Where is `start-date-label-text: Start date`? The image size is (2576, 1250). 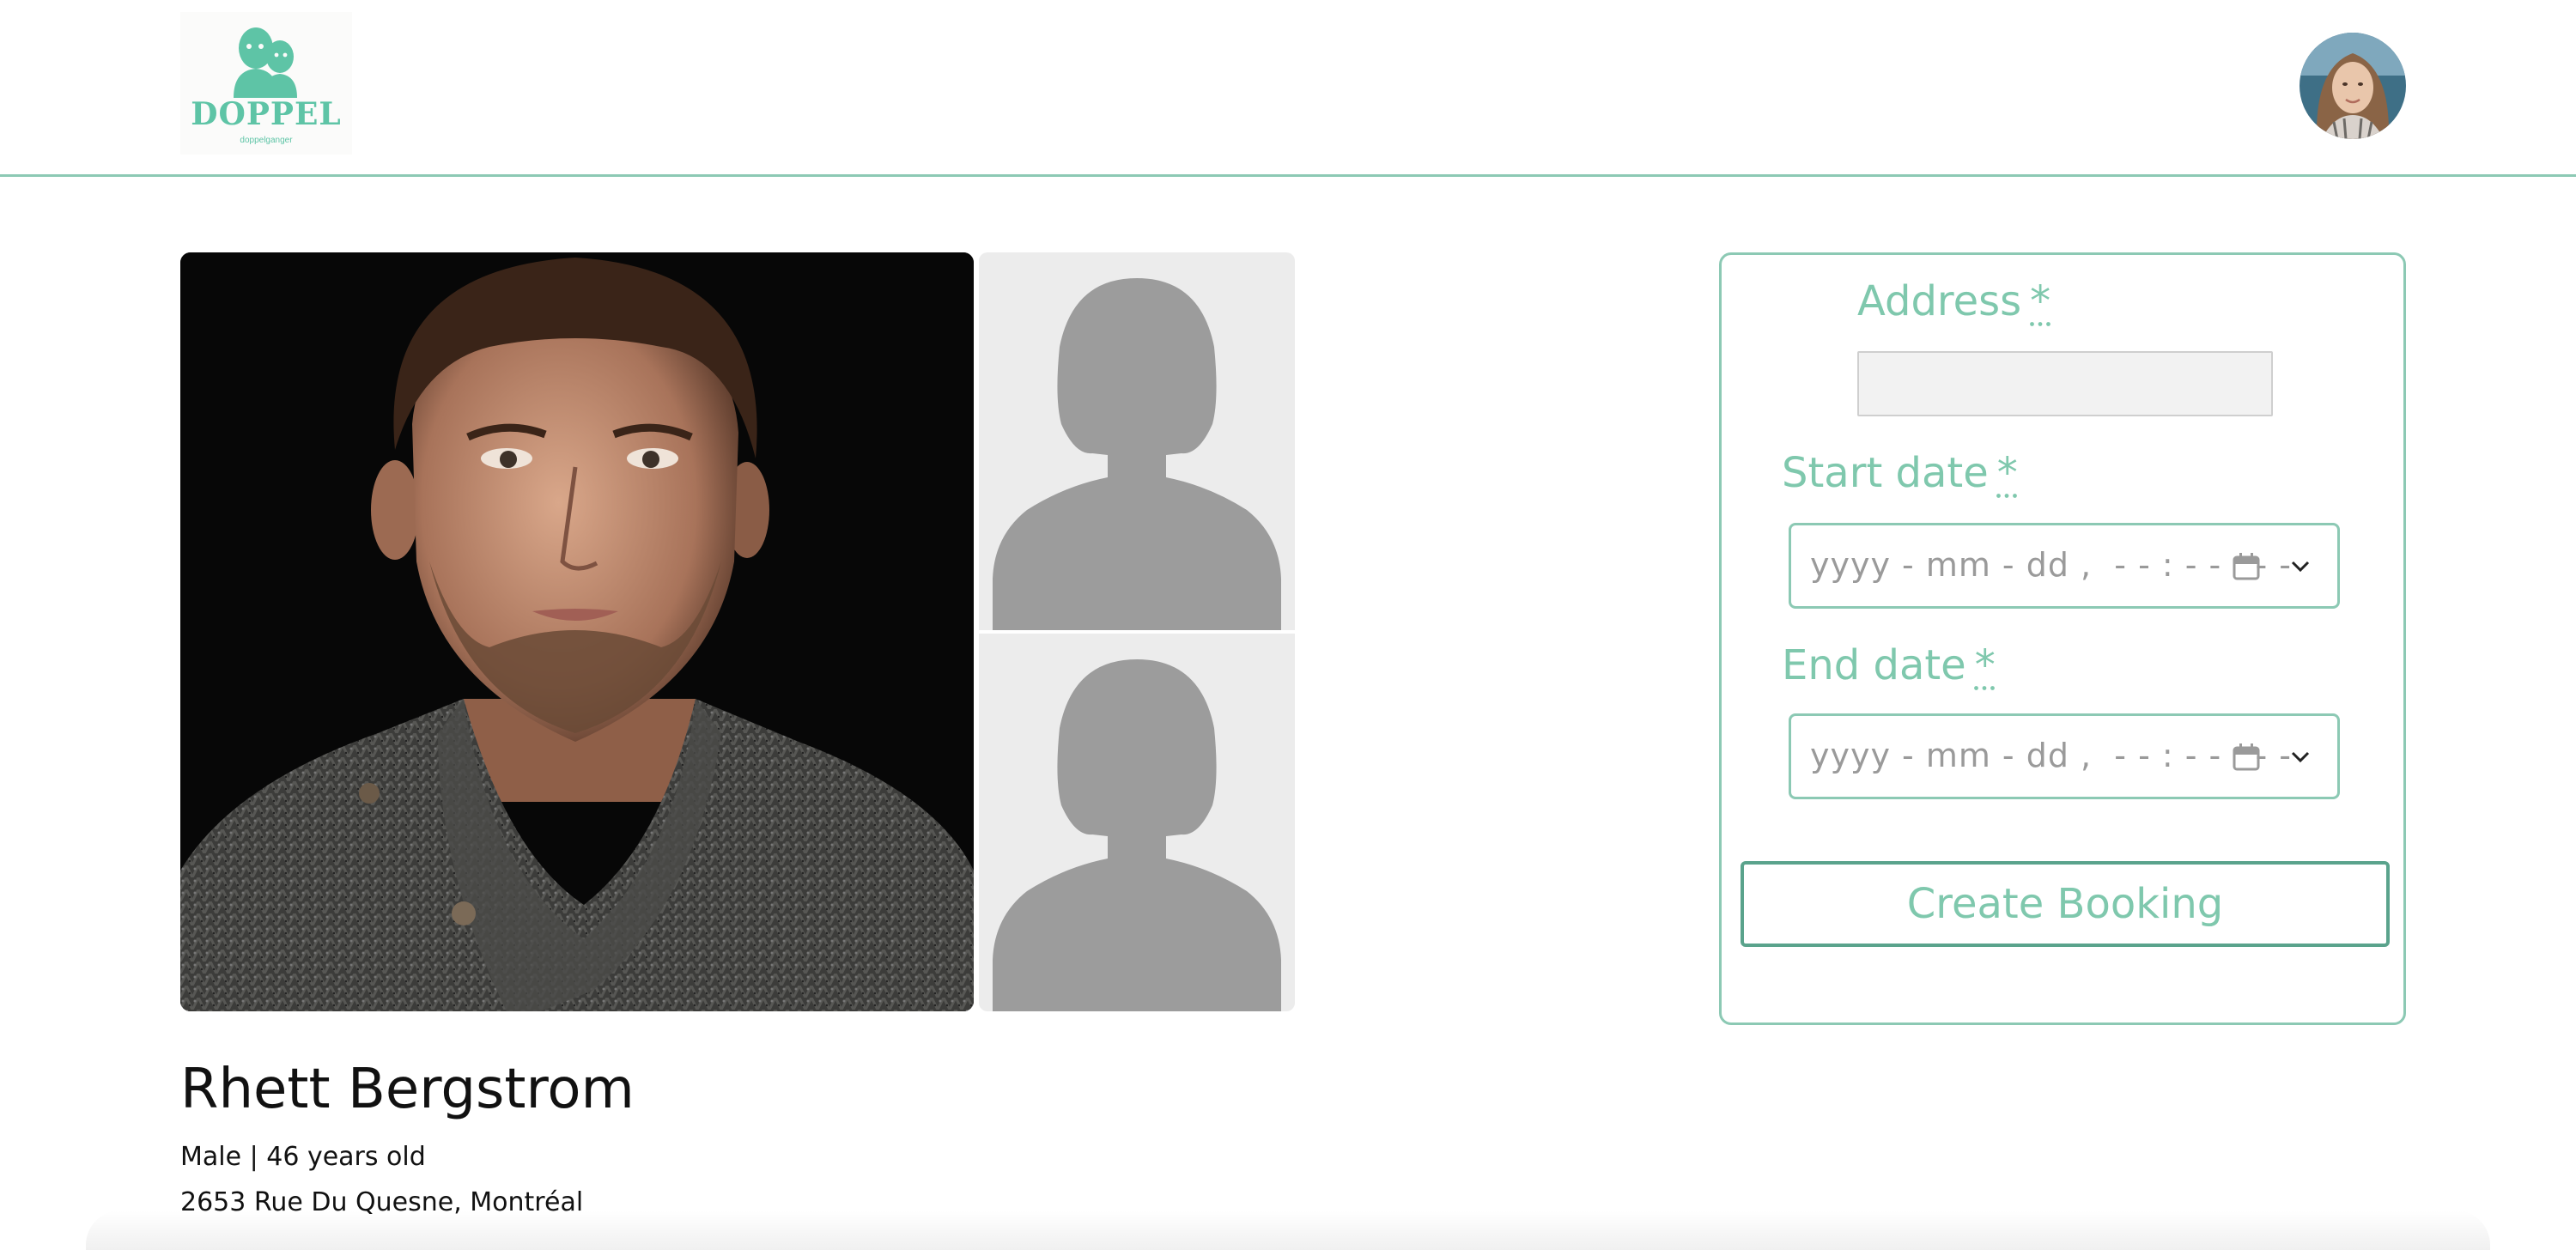
start-date-label-text: Start date is located at coordinates (1886, 473).